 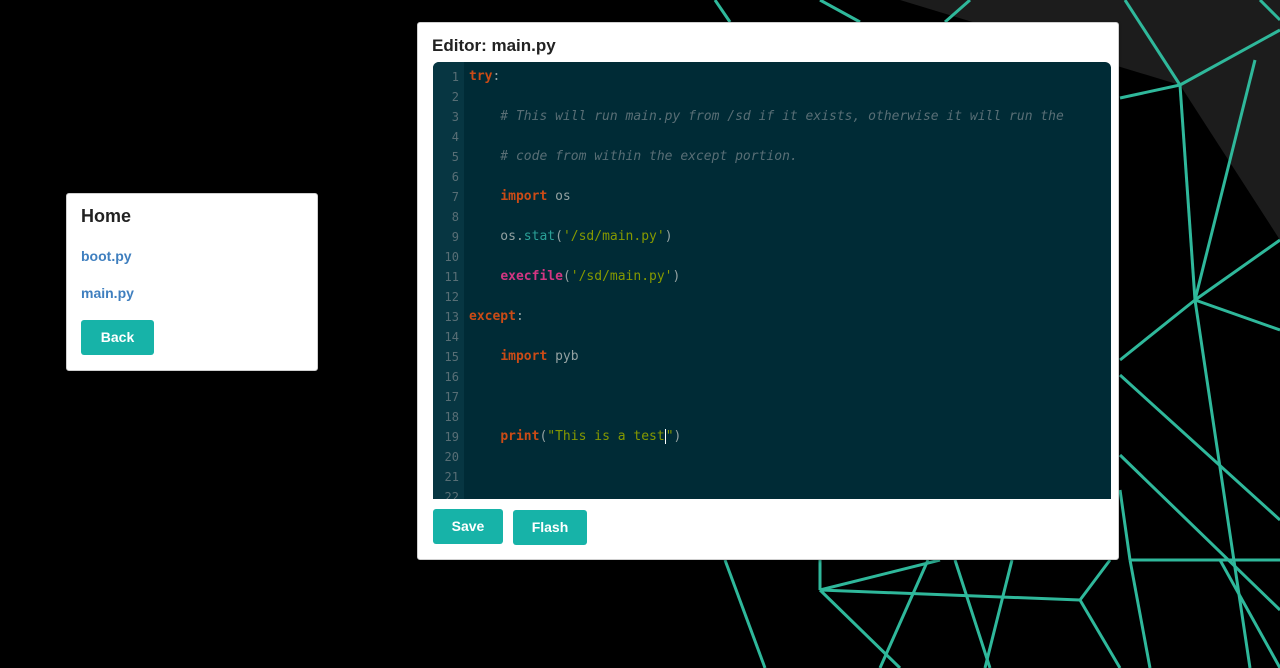 What do you see at coordinates (772, 277) in the screenshot?
I see `code-line: 11 execfile('/sd/main.py')` at bounding box center [772, 277].